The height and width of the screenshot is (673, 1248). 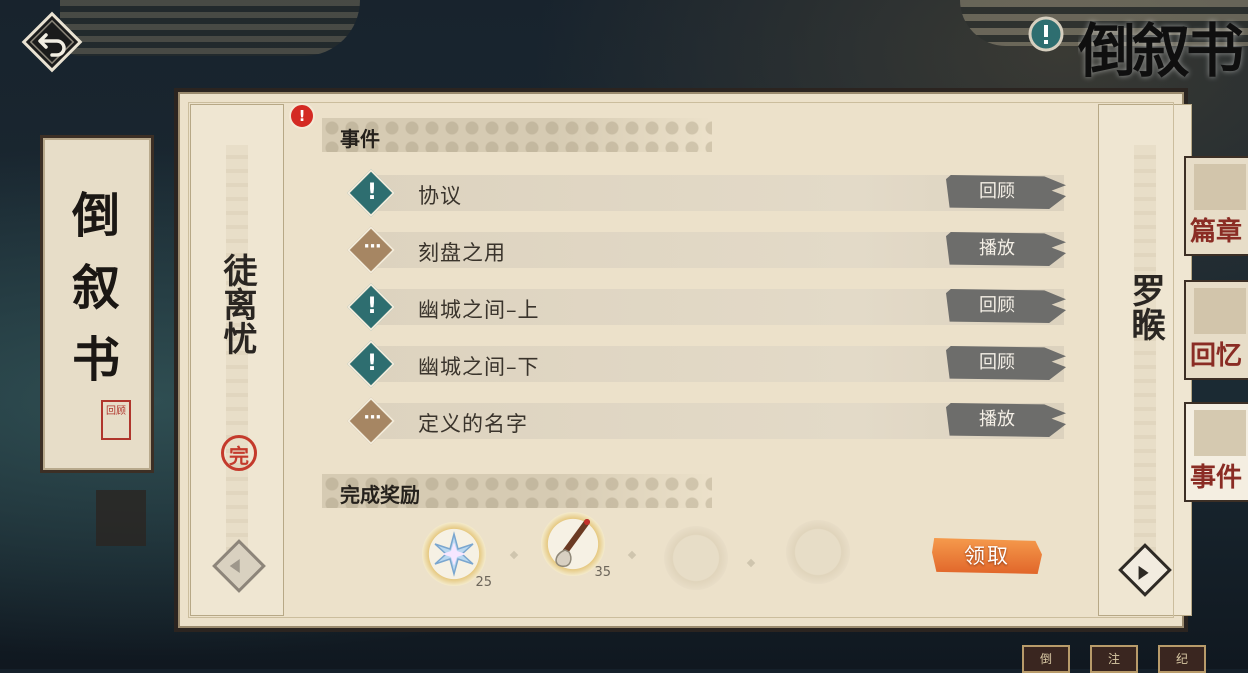 I want to click on event-label: 幽城之间–下, so click(x=479, y=367).